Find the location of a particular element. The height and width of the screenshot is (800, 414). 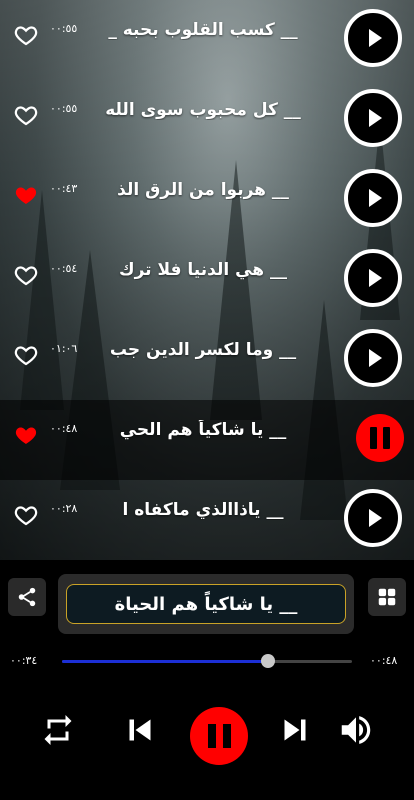

previous-button is located at coordinates (140, 730).